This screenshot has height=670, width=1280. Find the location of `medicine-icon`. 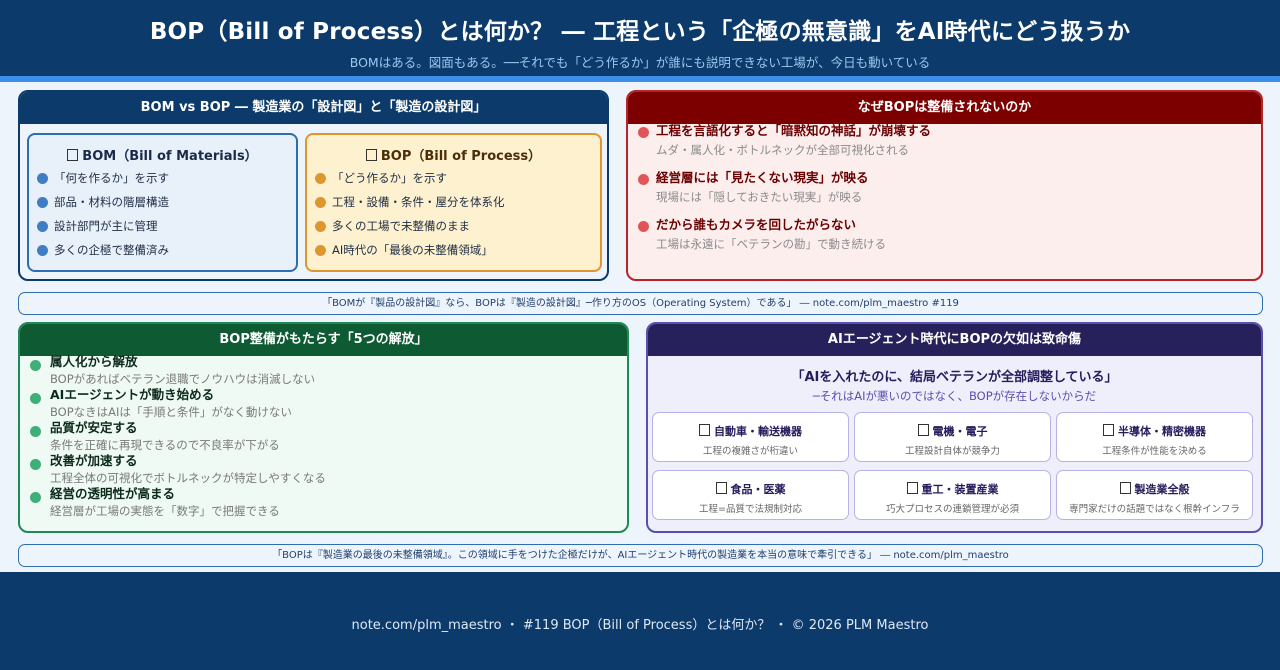

medicine-icon is located at coordinates (721, 488).